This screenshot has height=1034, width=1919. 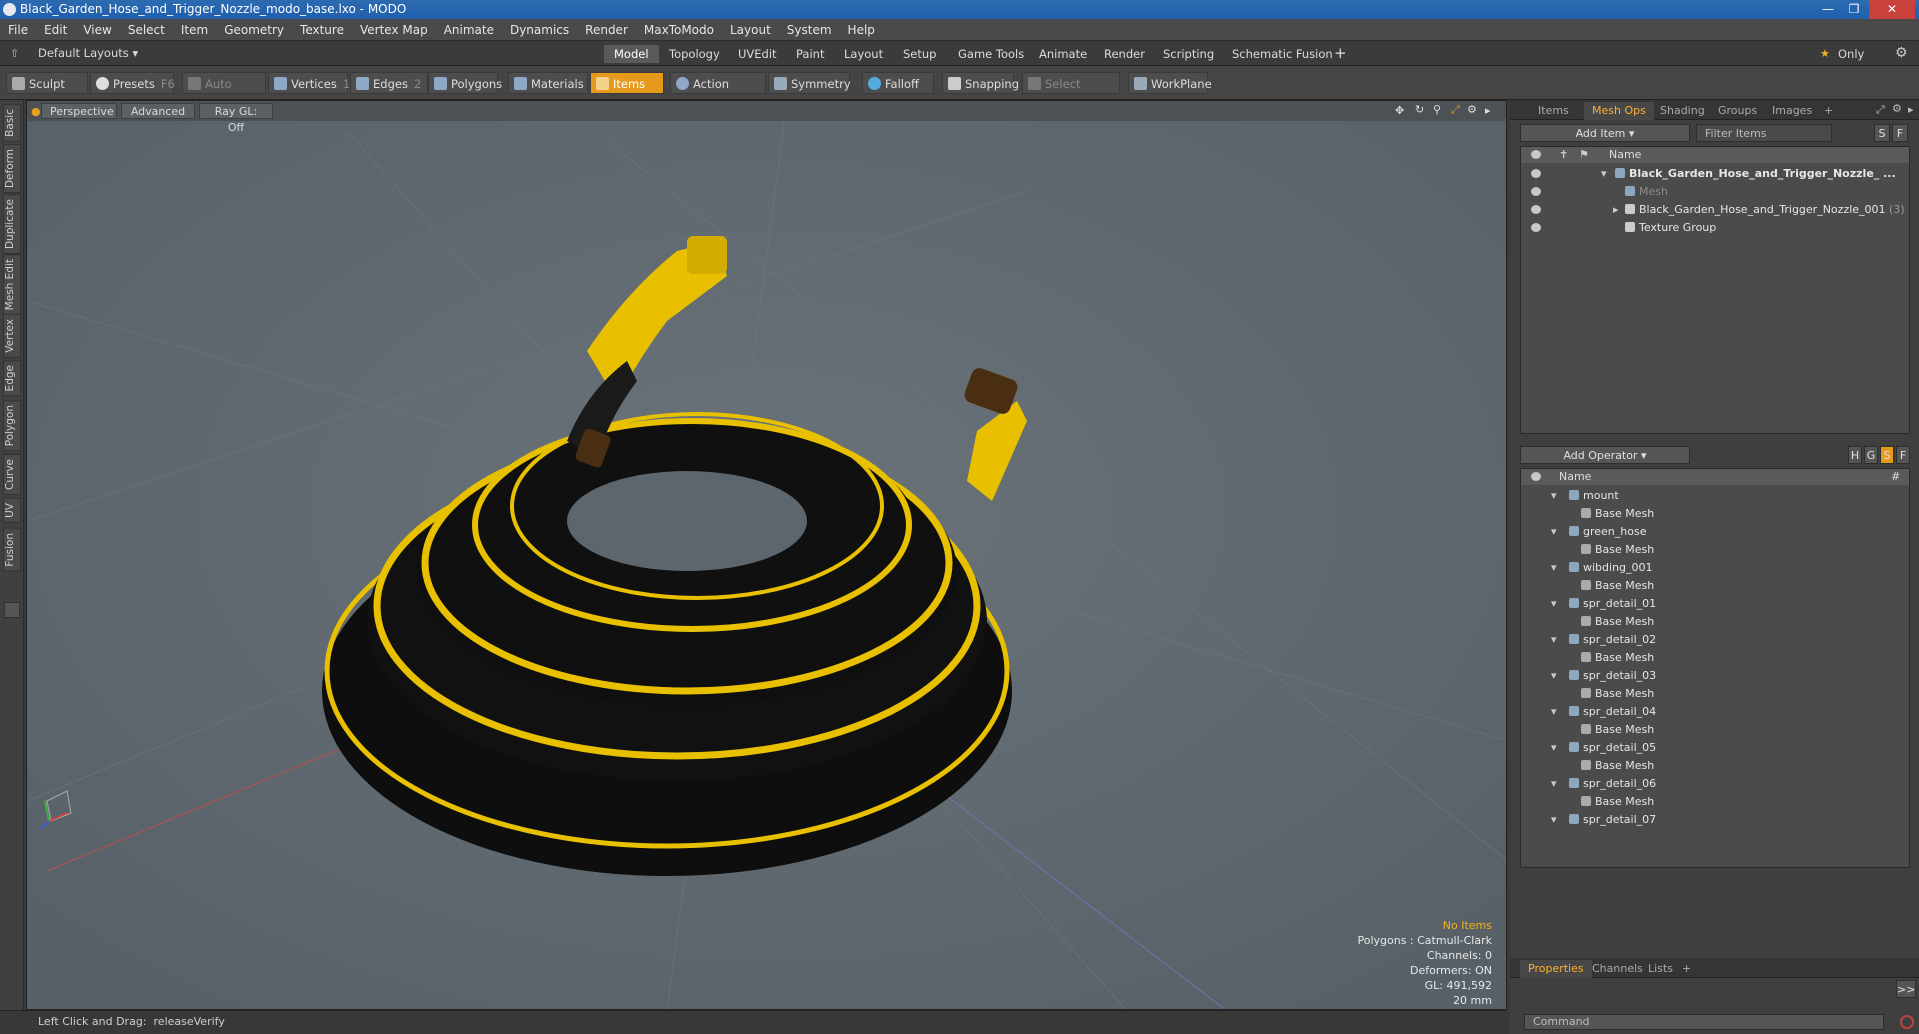 What do you see at coordinates (12, 474) in the screenshot?
I see `tab-curve: Curve` at bounding box center [12, 474].